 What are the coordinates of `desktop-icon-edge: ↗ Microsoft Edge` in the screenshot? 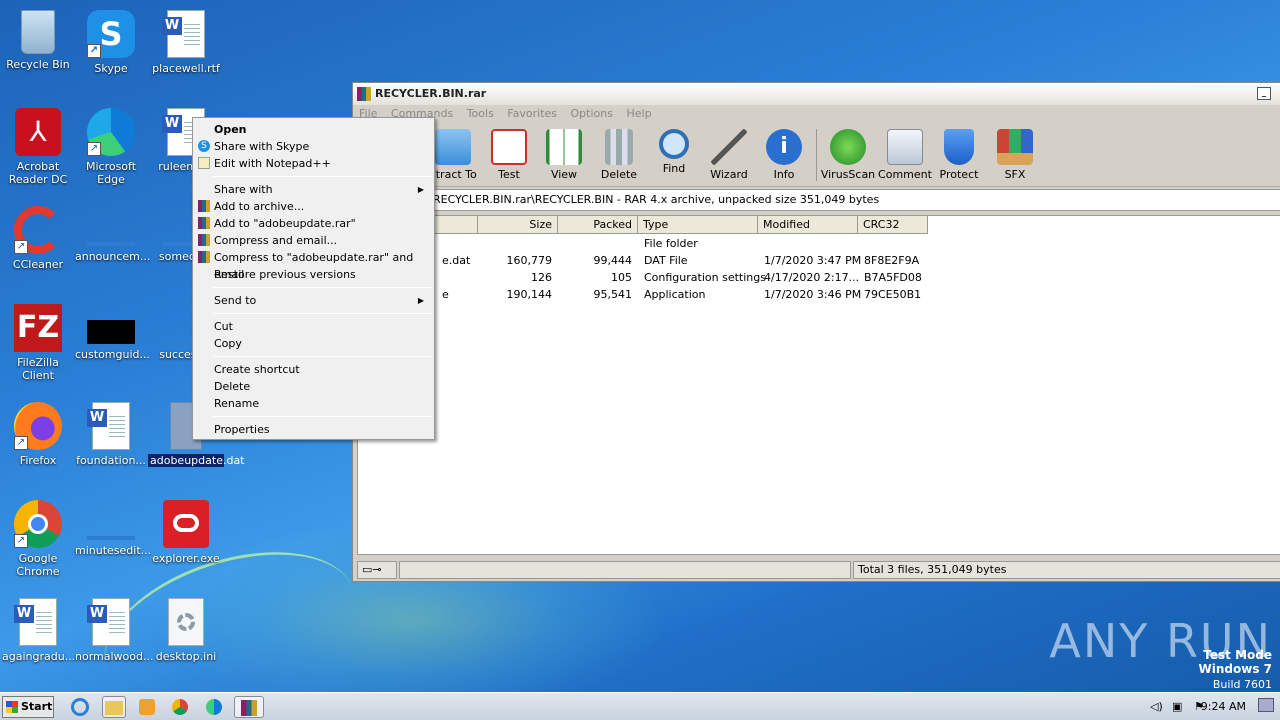 It's located at (111, 147).